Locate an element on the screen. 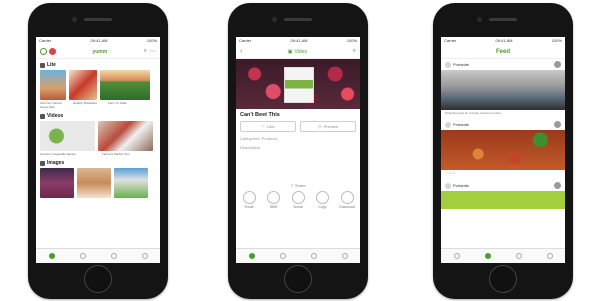  post-reactions: ♡ ☺ ☐ is located at coordinates (450, 173).